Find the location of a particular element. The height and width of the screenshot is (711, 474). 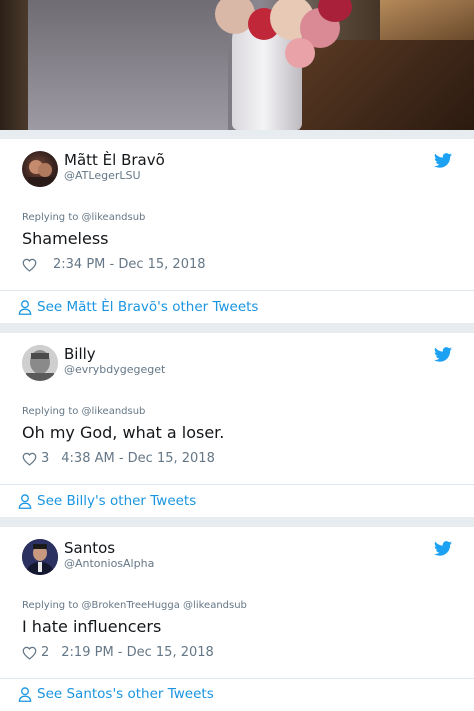

see-other-tweets-label: See Santos's other Tweets is located at coordinates (125, 694).